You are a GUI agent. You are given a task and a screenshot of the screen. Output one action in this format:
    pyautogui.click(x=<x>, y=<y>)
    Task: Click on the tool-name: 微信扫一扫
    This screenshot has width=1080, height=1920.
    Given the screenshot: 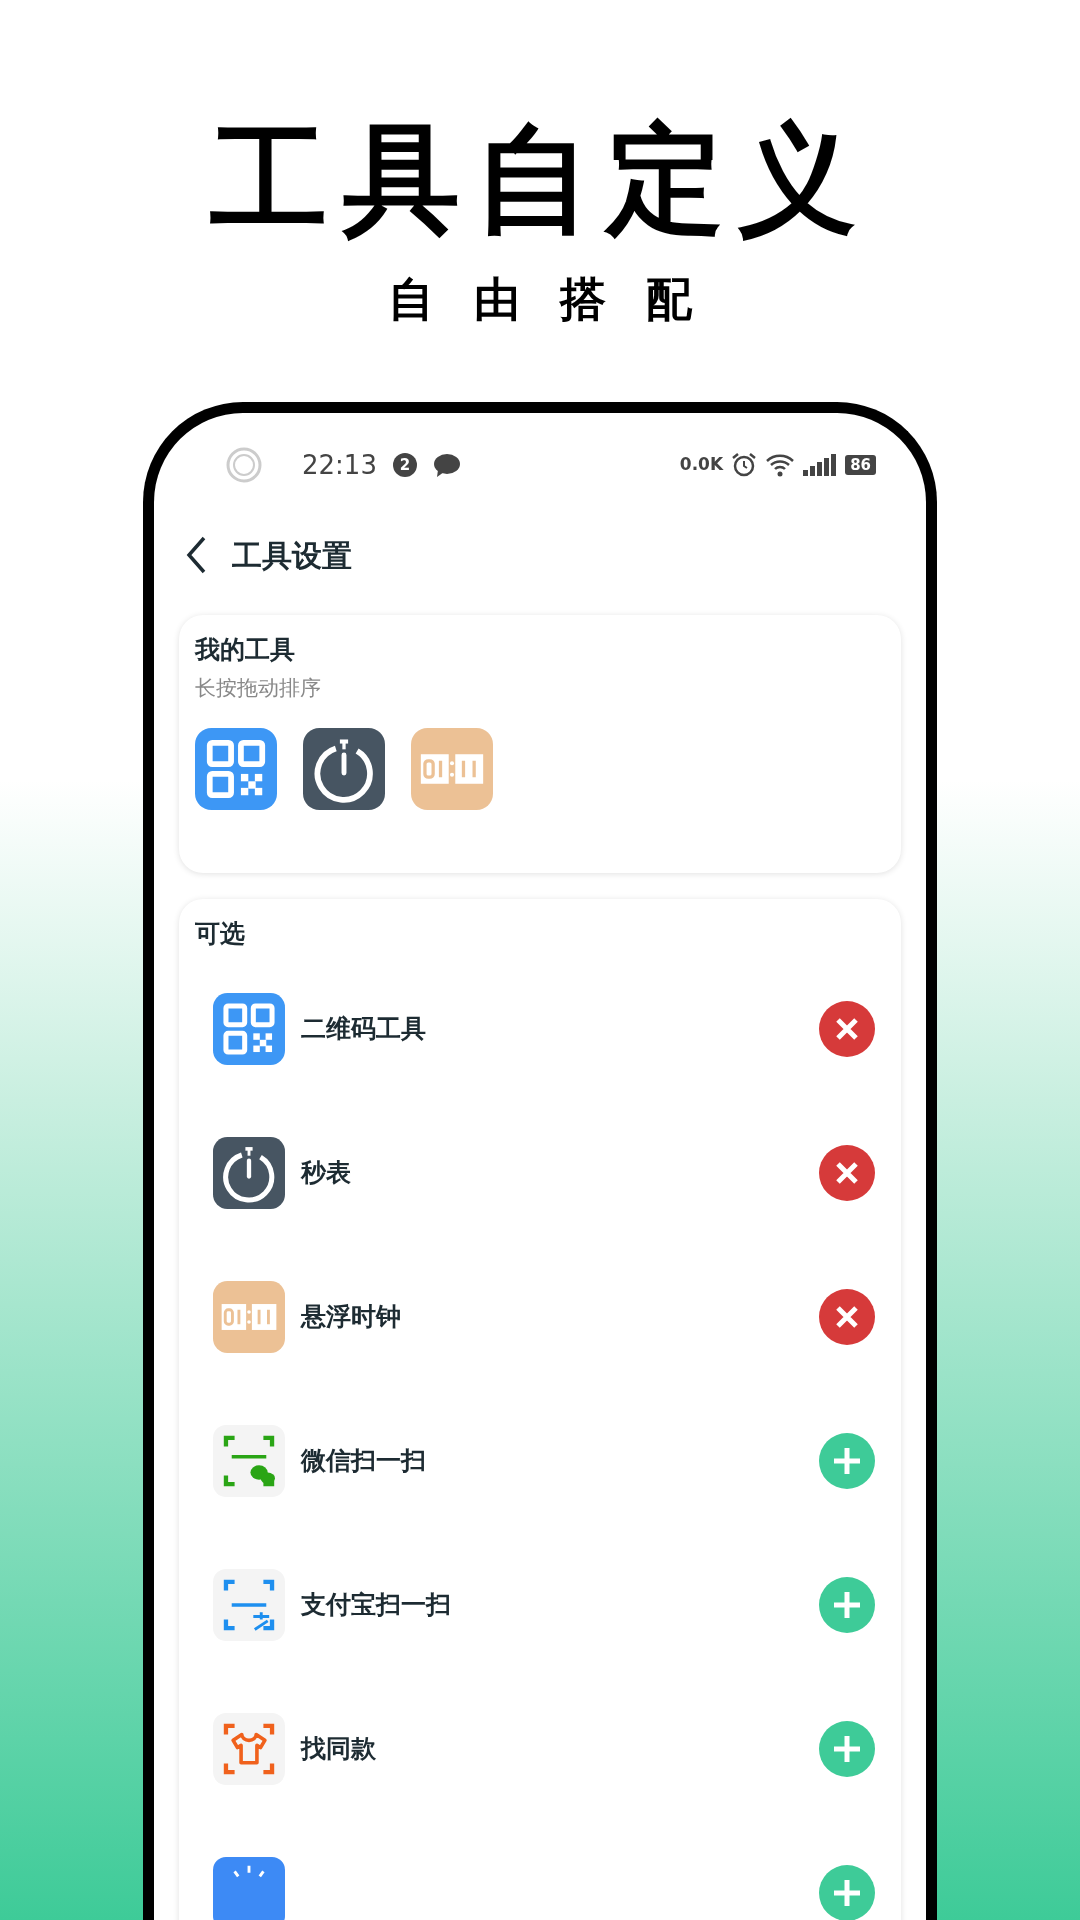 What is the action you would take?
    pyautogui.click(x=363, y=1460)
    